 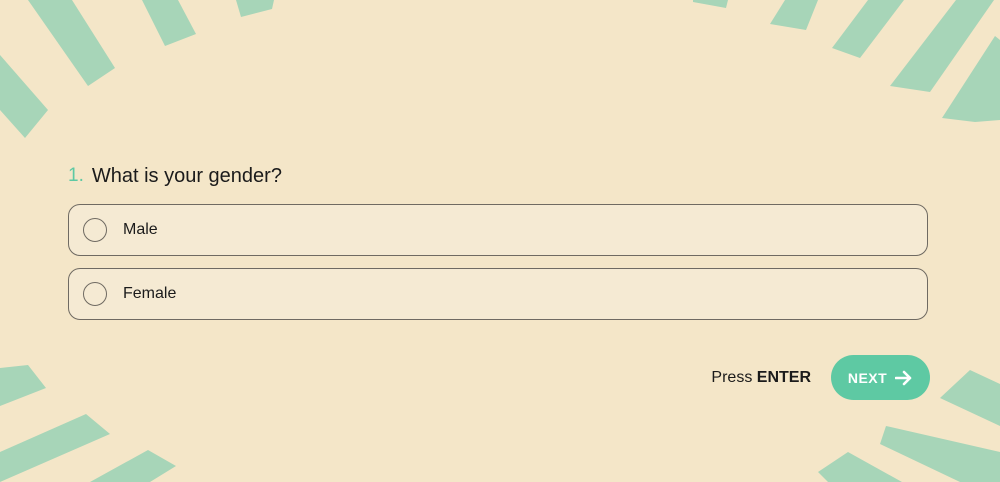 I want to click on option-label-male: Male, so click(x=140, y=229).